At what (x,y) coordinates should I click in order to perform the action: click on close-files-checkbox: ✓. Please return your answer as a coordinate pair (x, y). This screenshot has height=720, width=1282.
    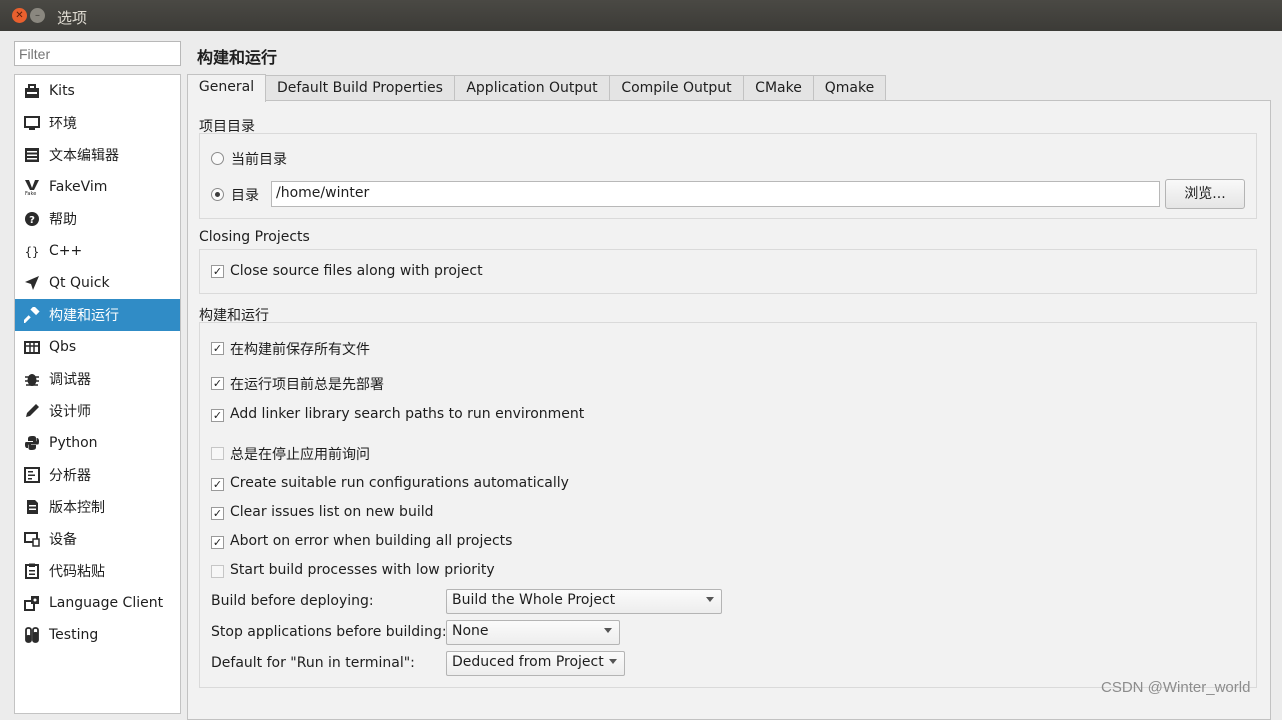
    Looking at the image, I should click on (217, 271).